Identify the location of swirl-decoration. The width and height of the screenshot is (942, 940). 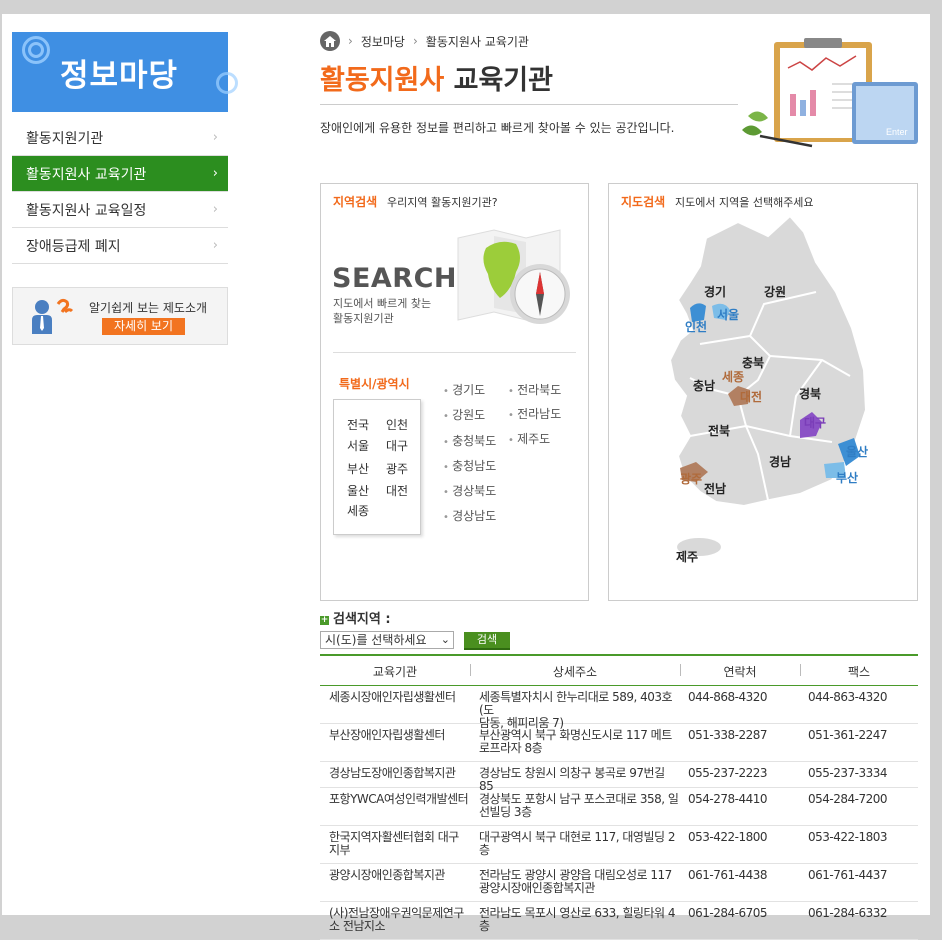
(227, 83).